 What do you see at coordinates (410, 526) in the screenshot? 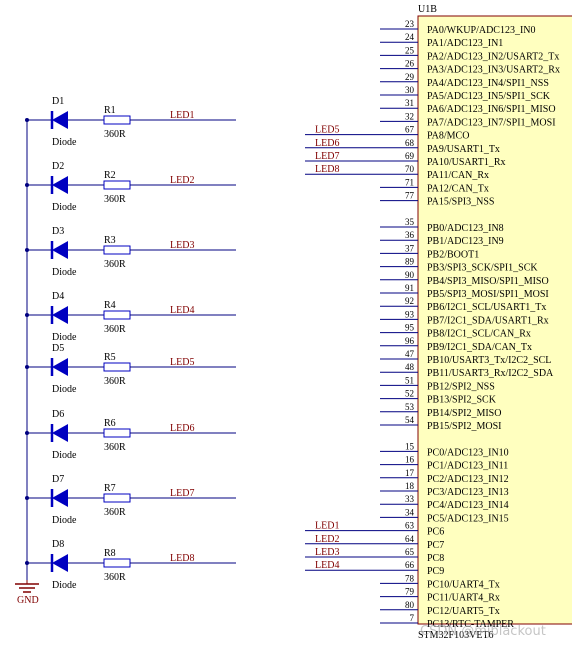
I see `chip-pin-number: 63` at bounding box center [410, 526].